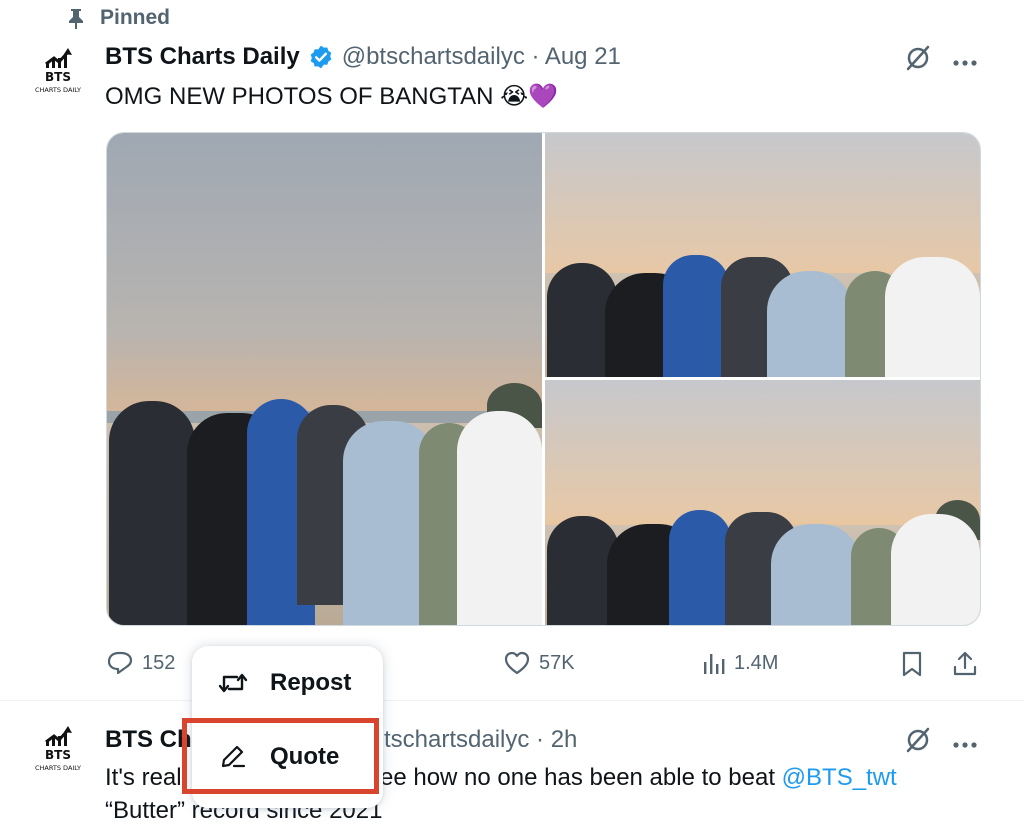 The image size is (1024, 825). I want to click on mention-link: @BTS_twt, so click(839, 777).